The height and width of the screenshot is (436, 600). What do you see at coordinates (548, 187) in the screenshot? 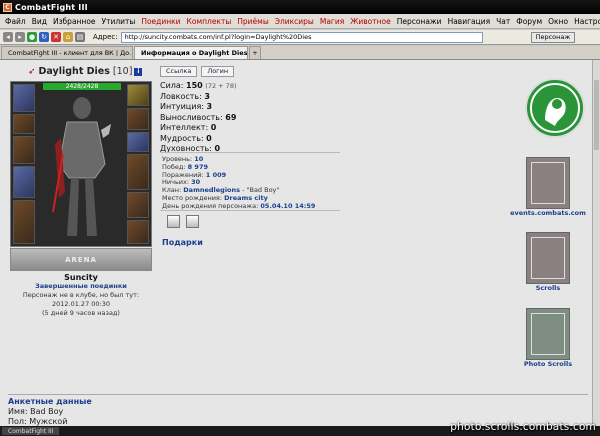
I see `events-link: events.combats.com` at bounding box center [548, 187].